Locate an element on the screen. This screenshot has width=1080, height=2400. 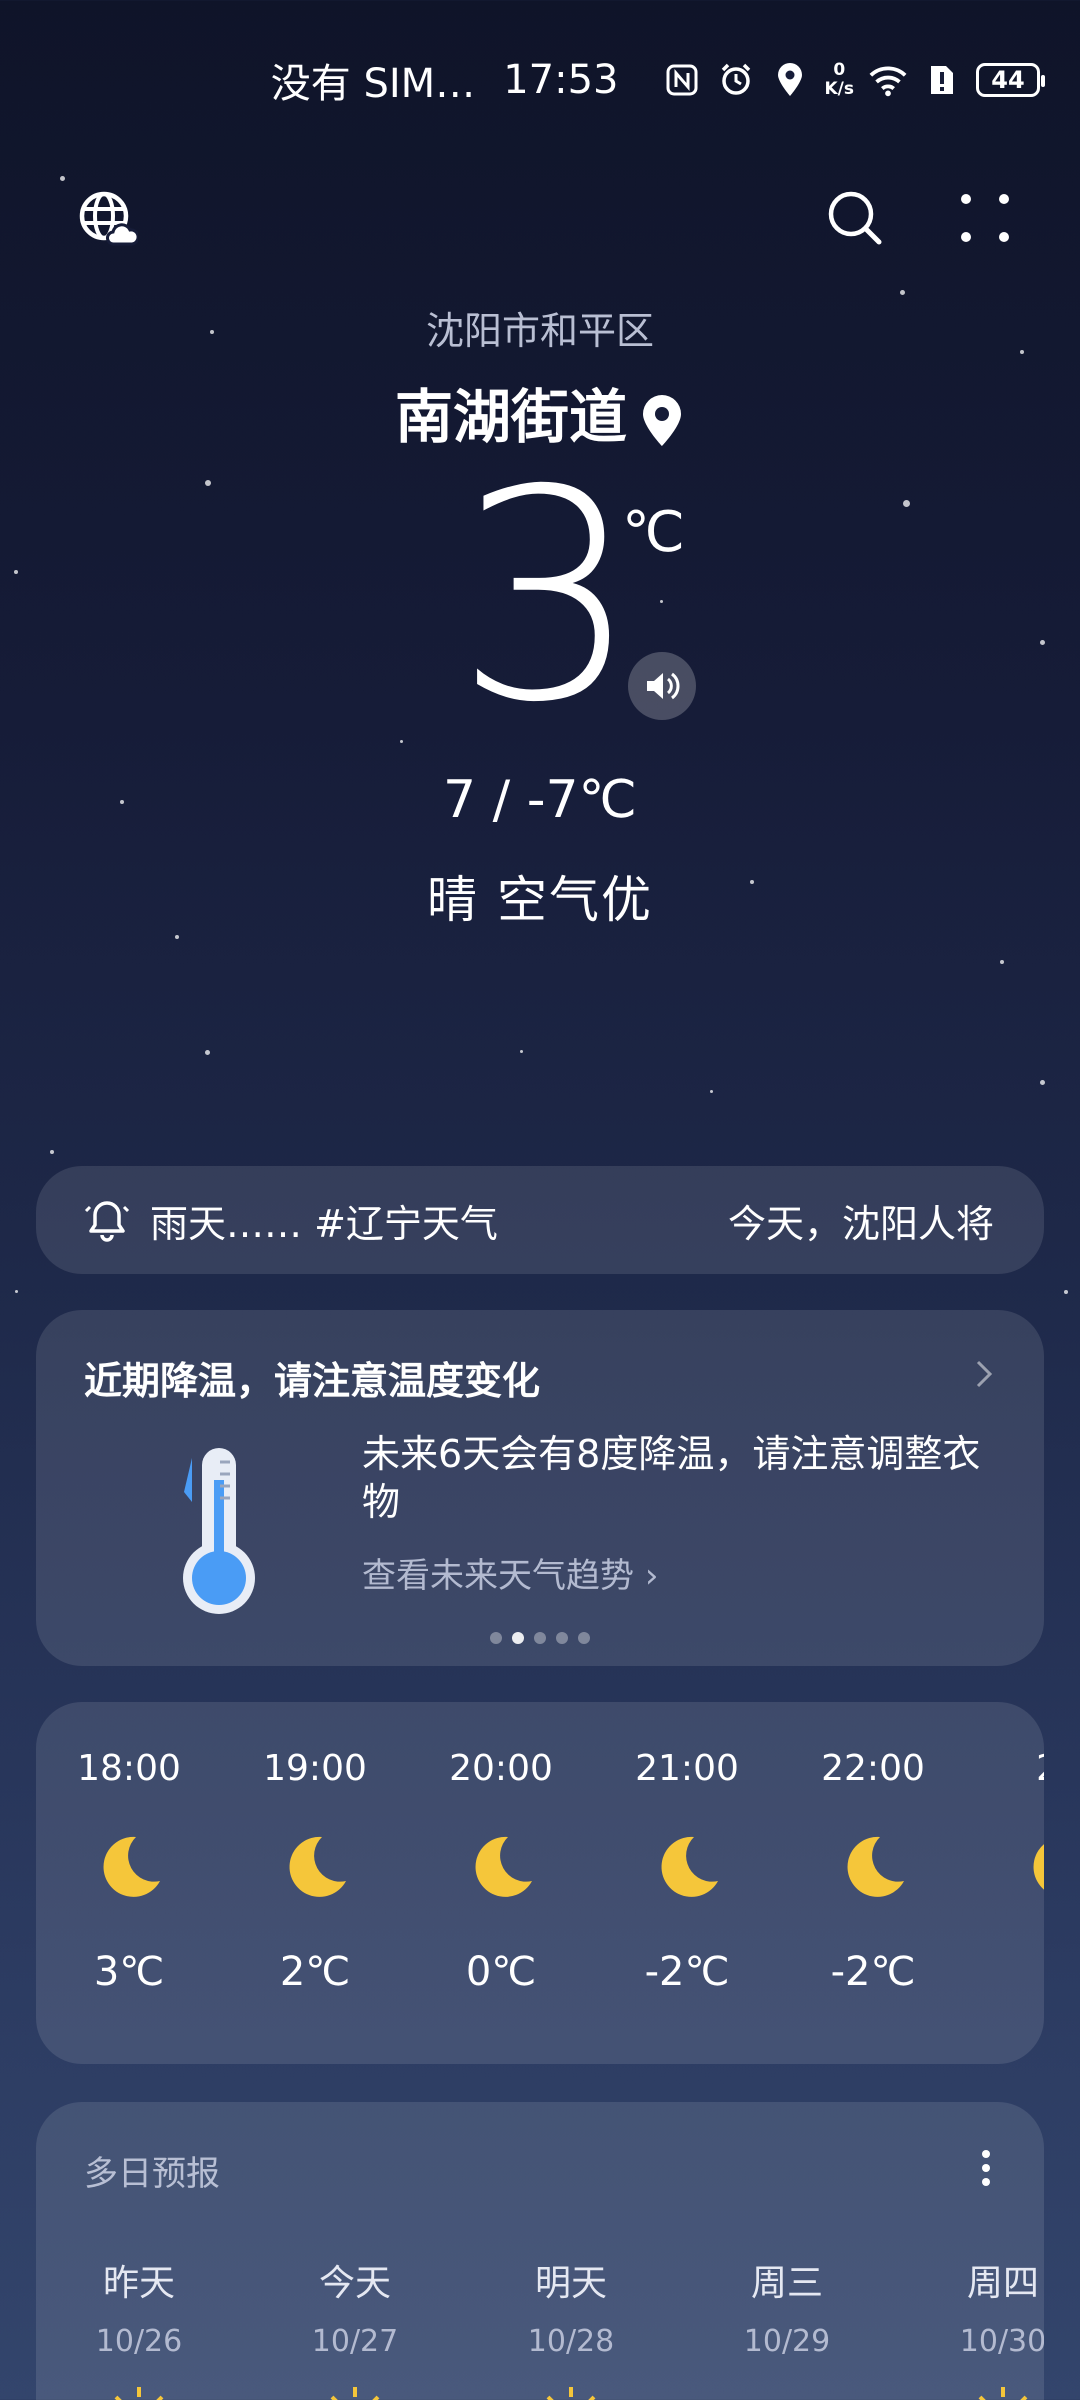
day-item: 昨天 10/26 is located at coordinates (139, 2327).